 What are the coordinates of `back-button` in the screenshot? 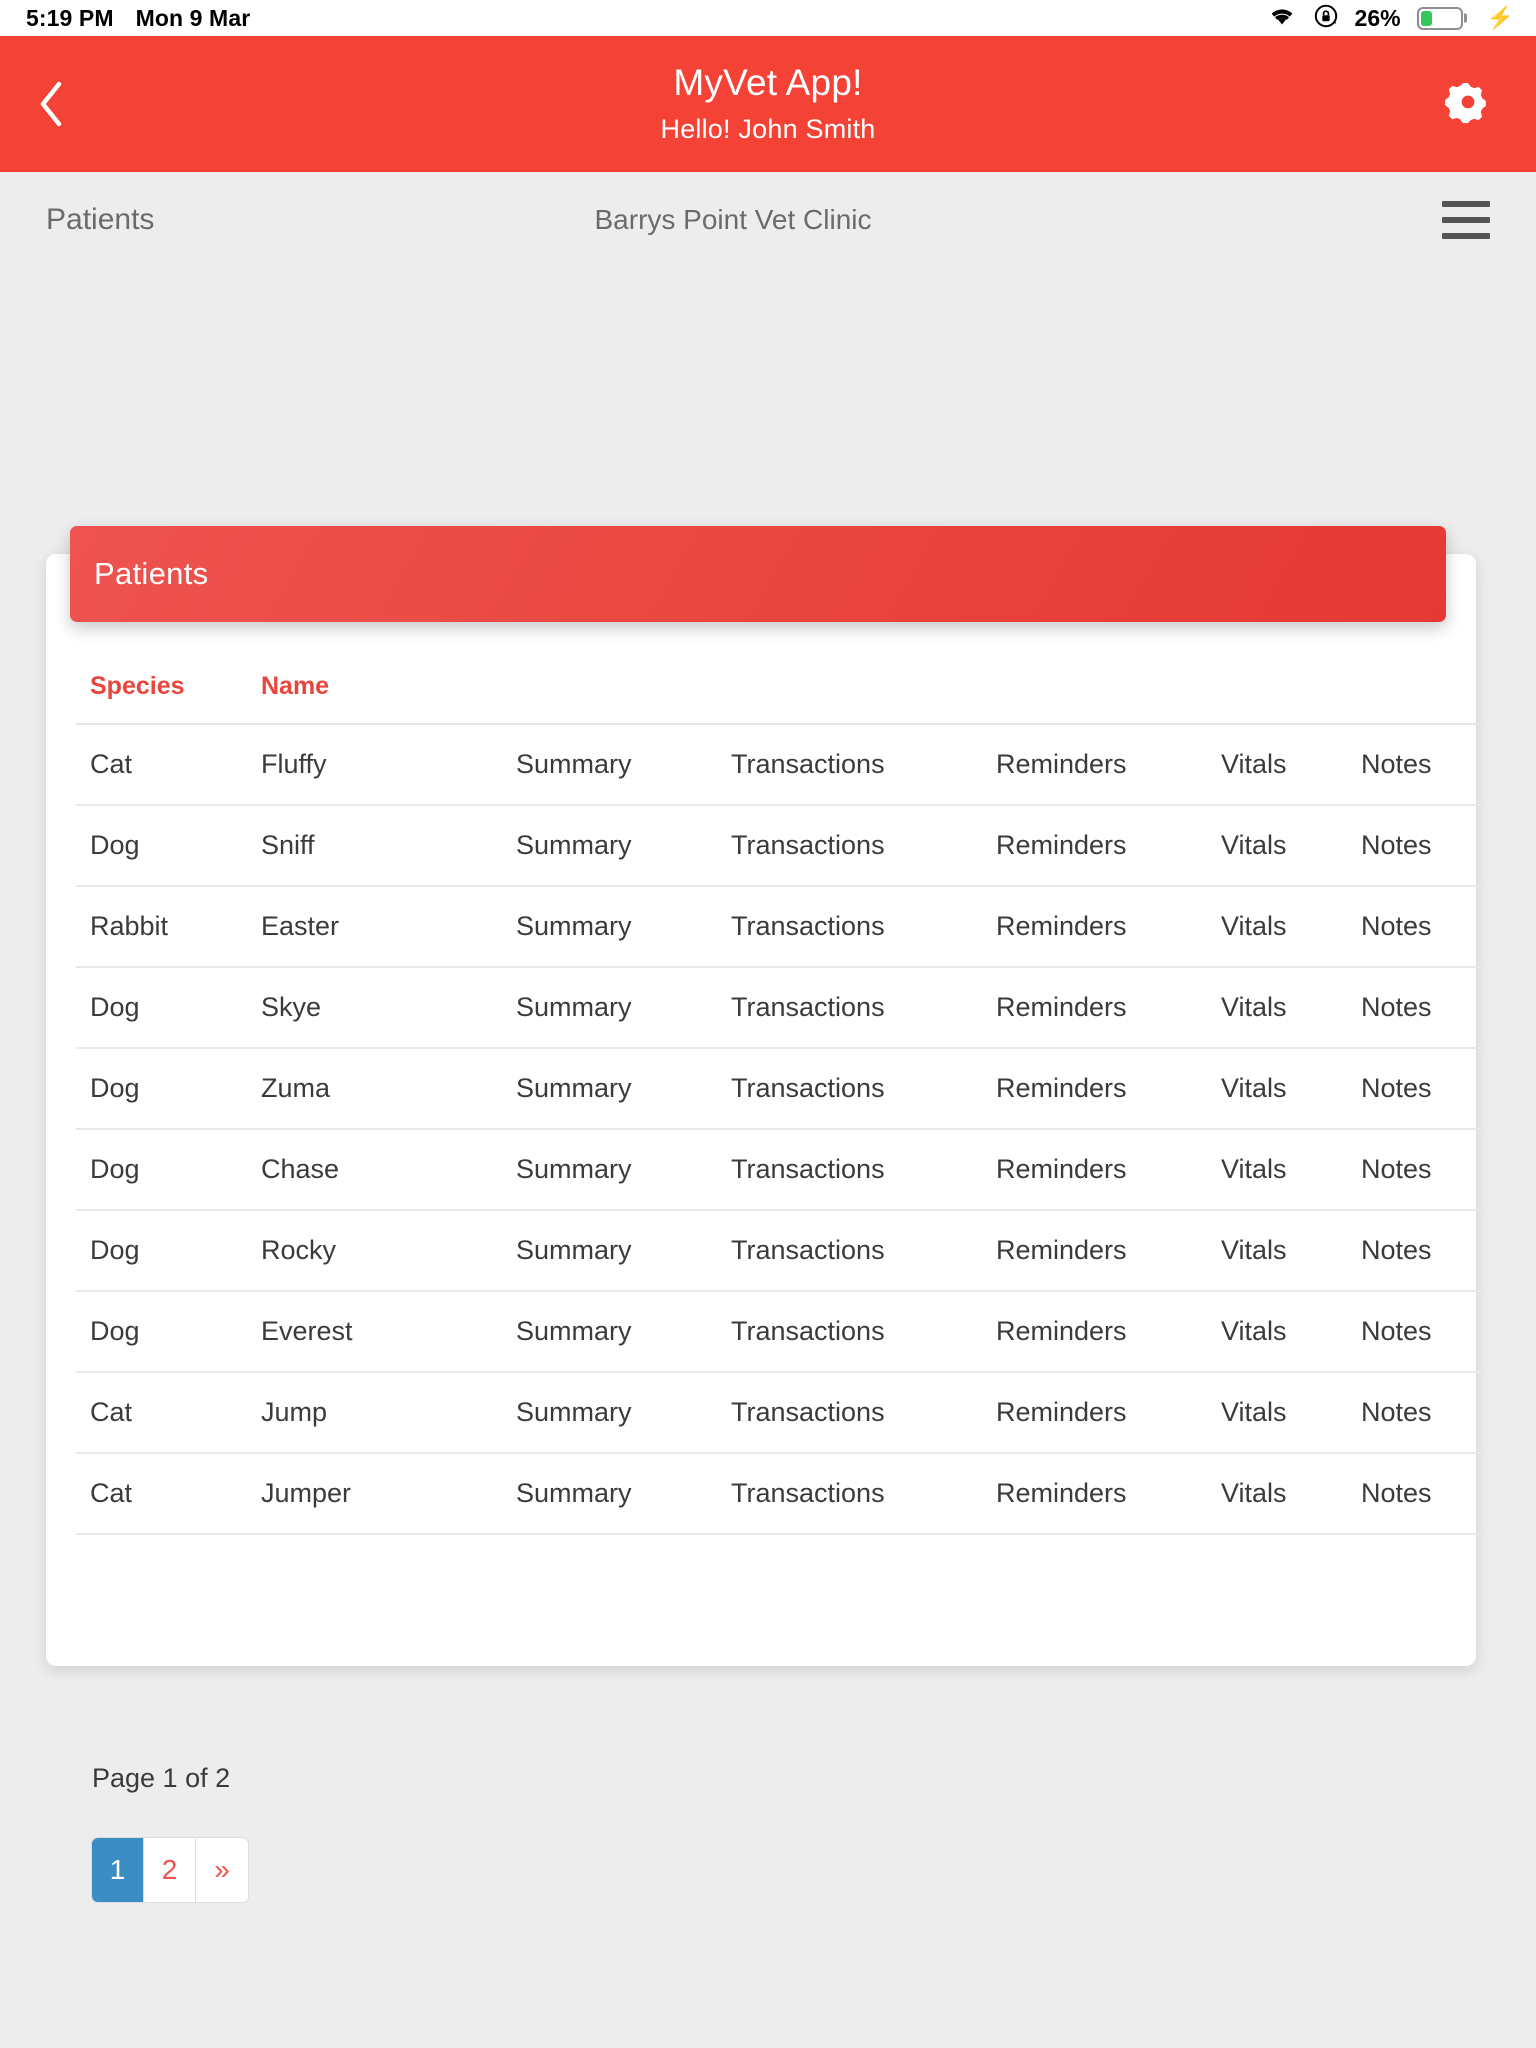 It's located at (52, 104).